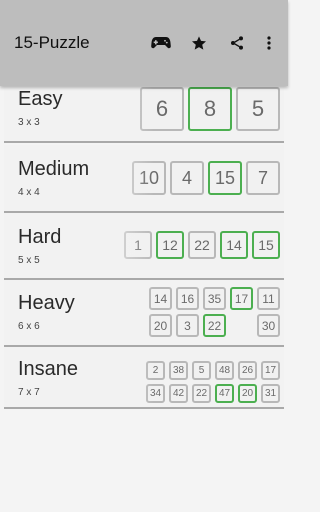  What do you see at coordinates (269, 43) in the screenshot?
I see `more-vert-icon` at bounding box center [269, 43].